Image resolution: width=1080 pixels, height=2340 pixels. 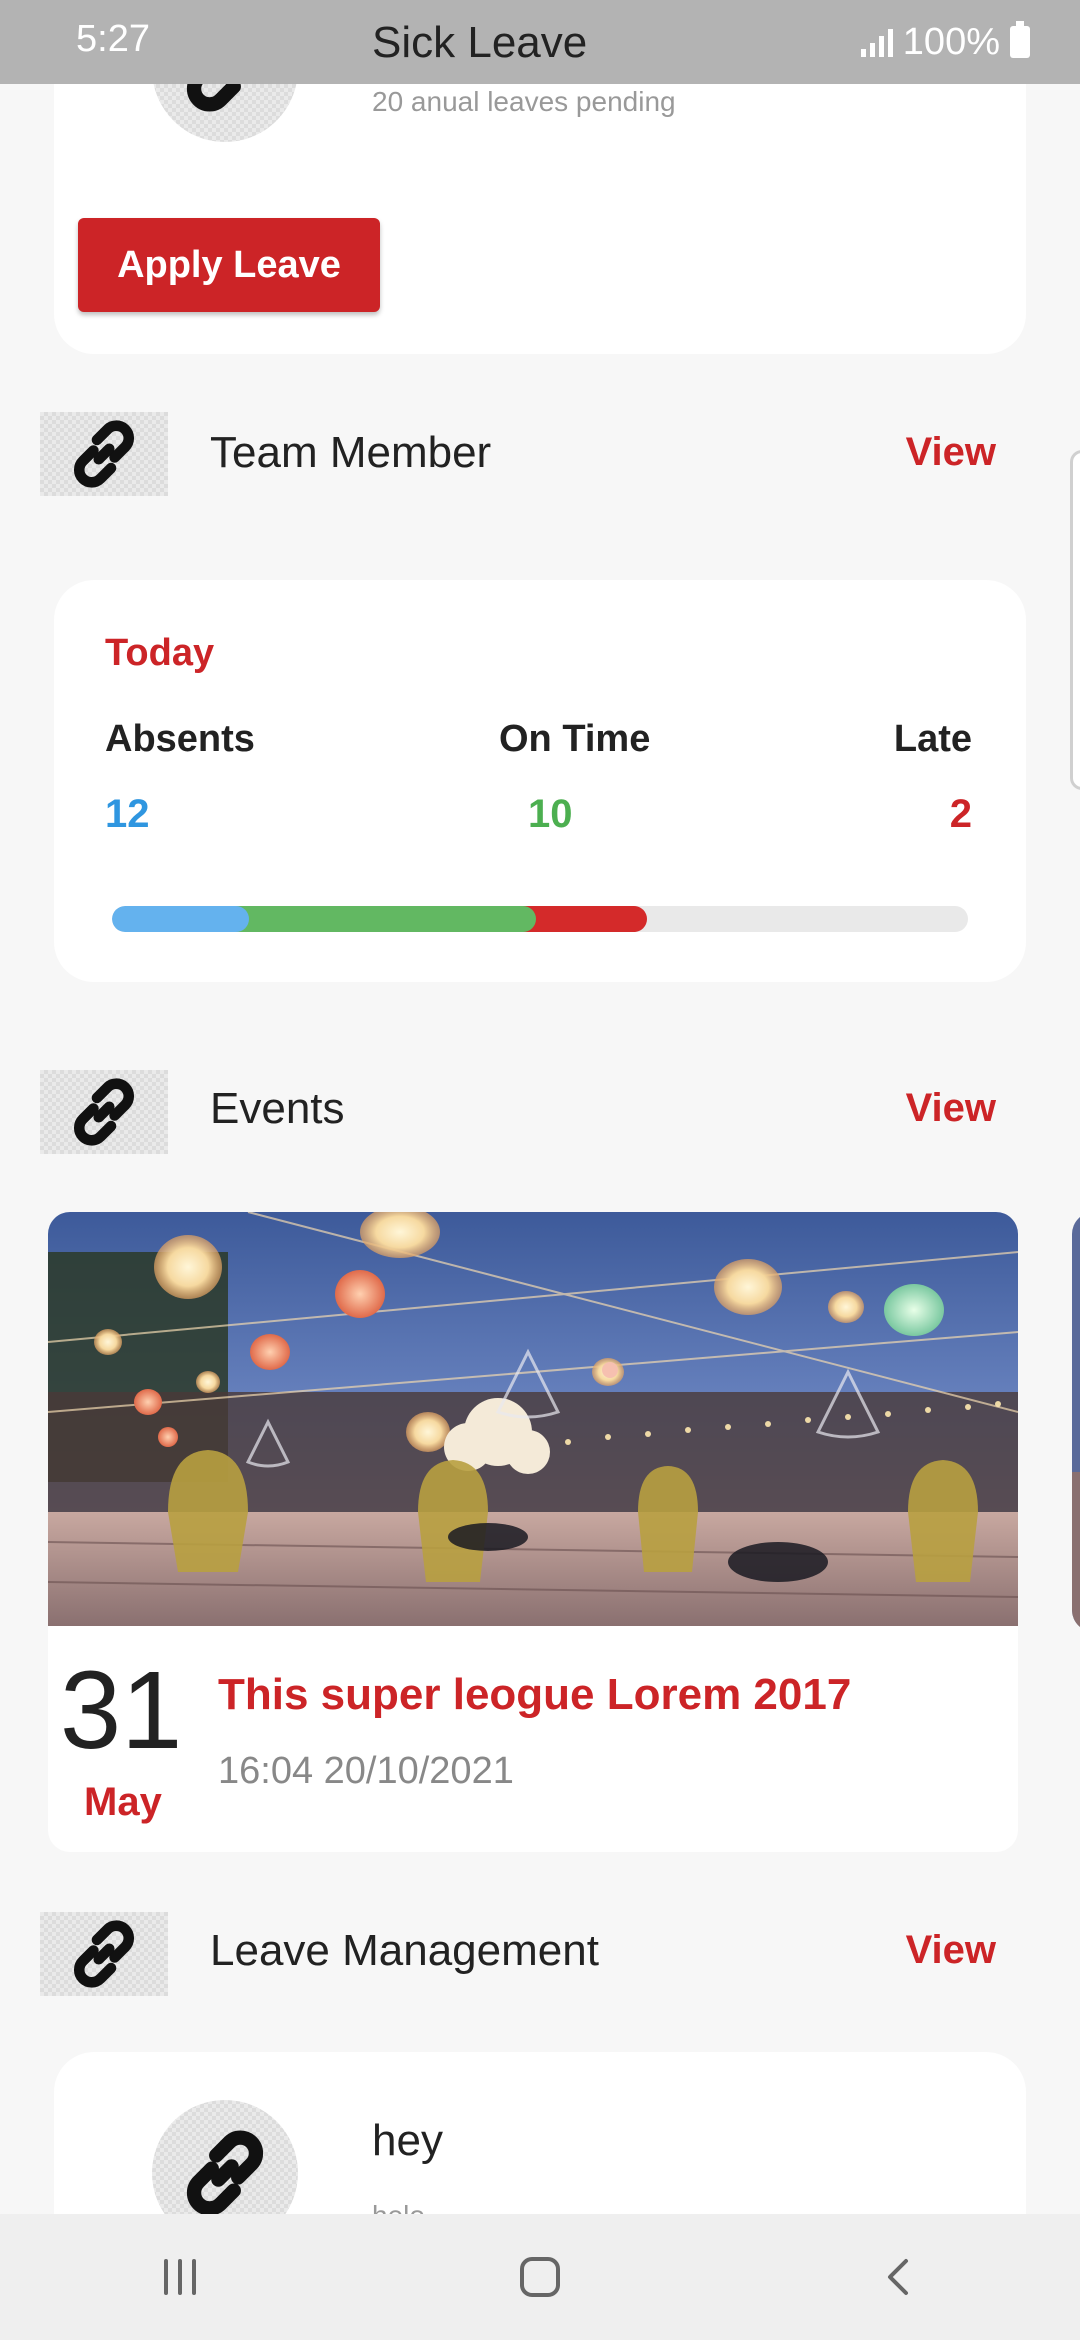 I want to click on back-button, so click(x=900, y=2277).